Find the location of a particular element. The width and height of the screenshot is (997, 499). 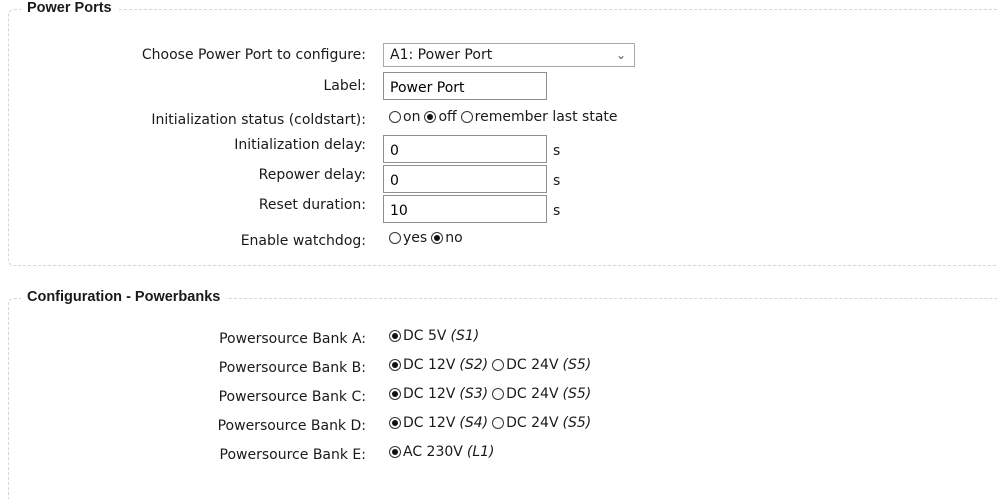

bank-a-label: Powersource Bank A: is located at coordinates (292, 339).